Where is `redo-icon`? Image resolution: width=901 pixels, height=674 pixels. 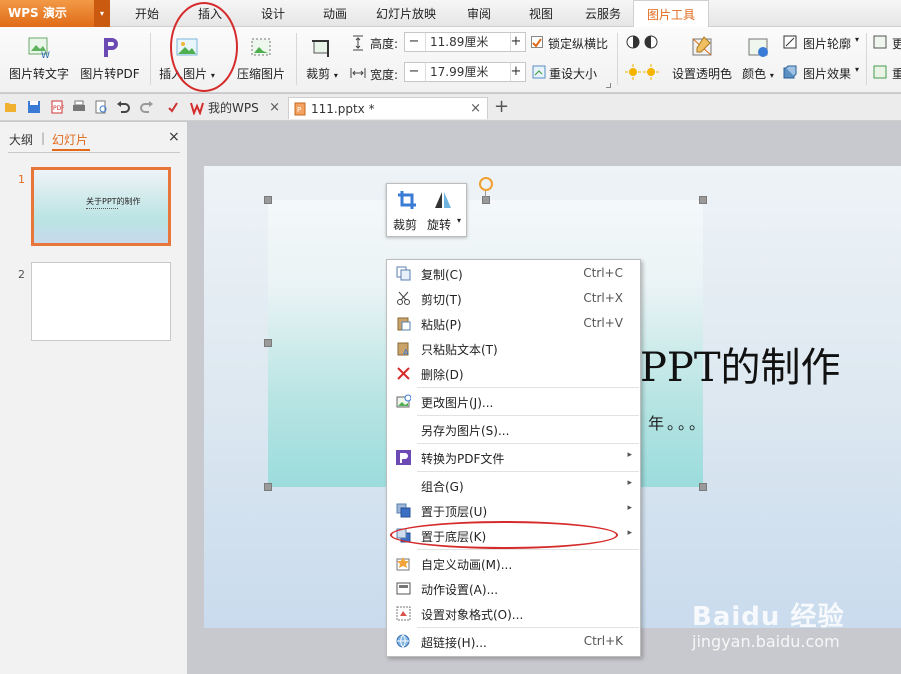
redo-icon is located at coordinates (147, 107).